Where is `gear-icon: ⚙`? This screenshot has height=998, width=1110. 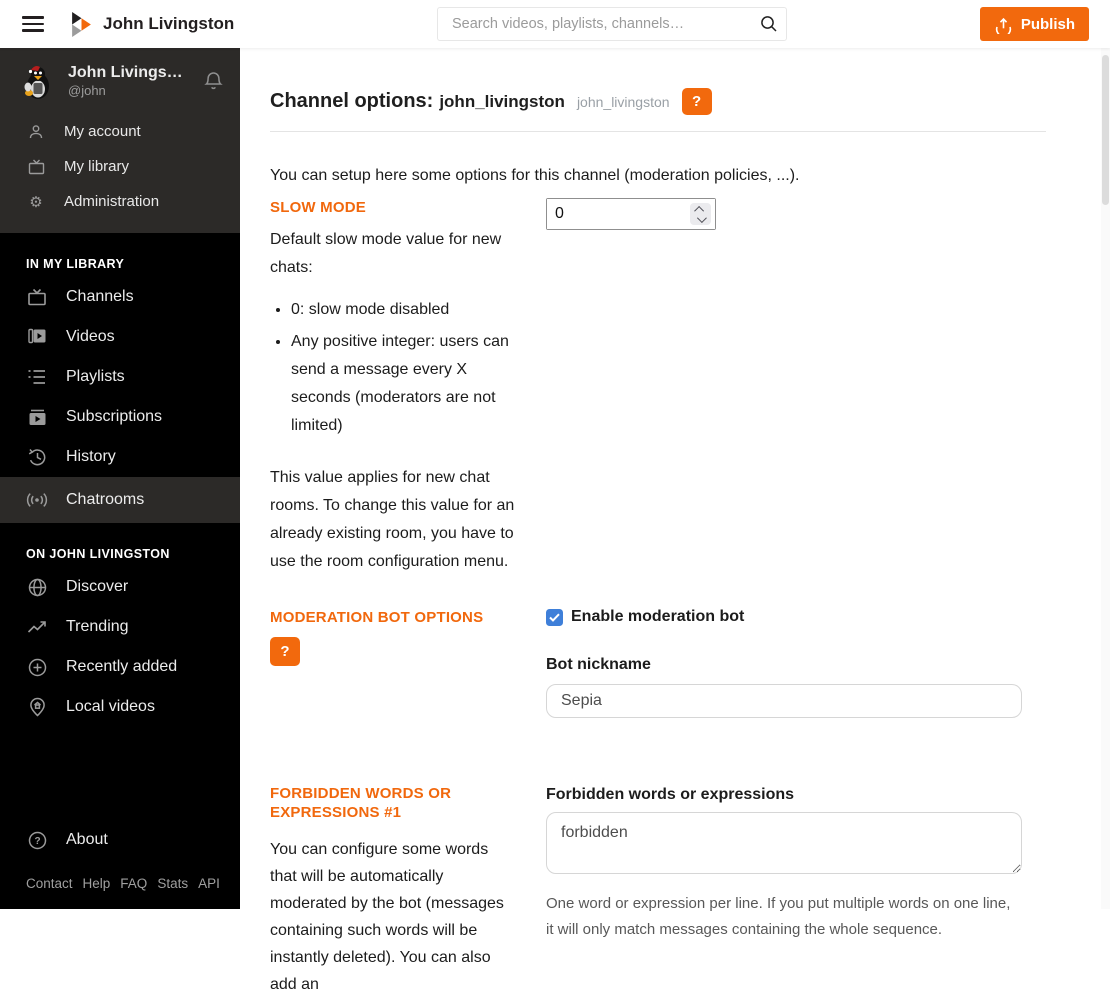
gear-icon: ⚙ is located at coordinates (36, 202).